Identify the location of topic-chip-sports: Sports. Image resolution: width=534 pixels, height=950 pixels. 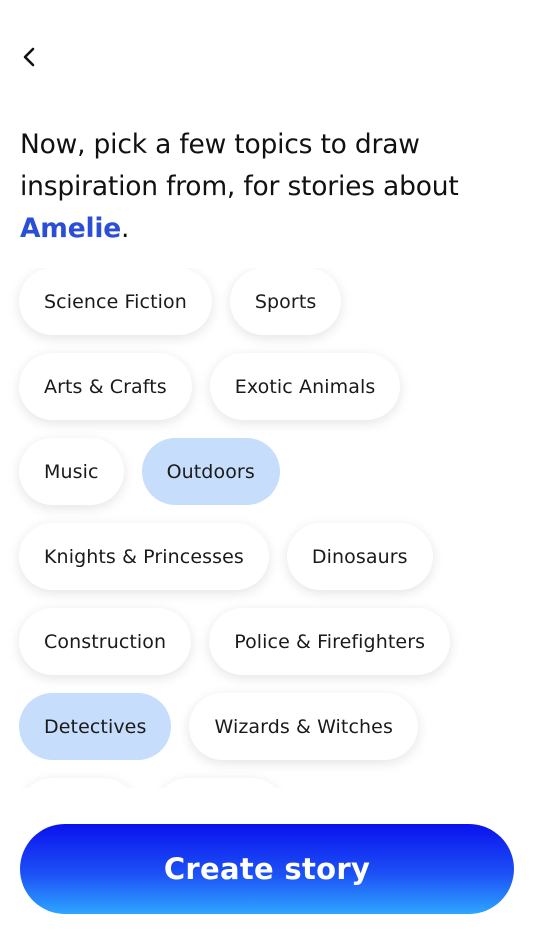
(285, 301).